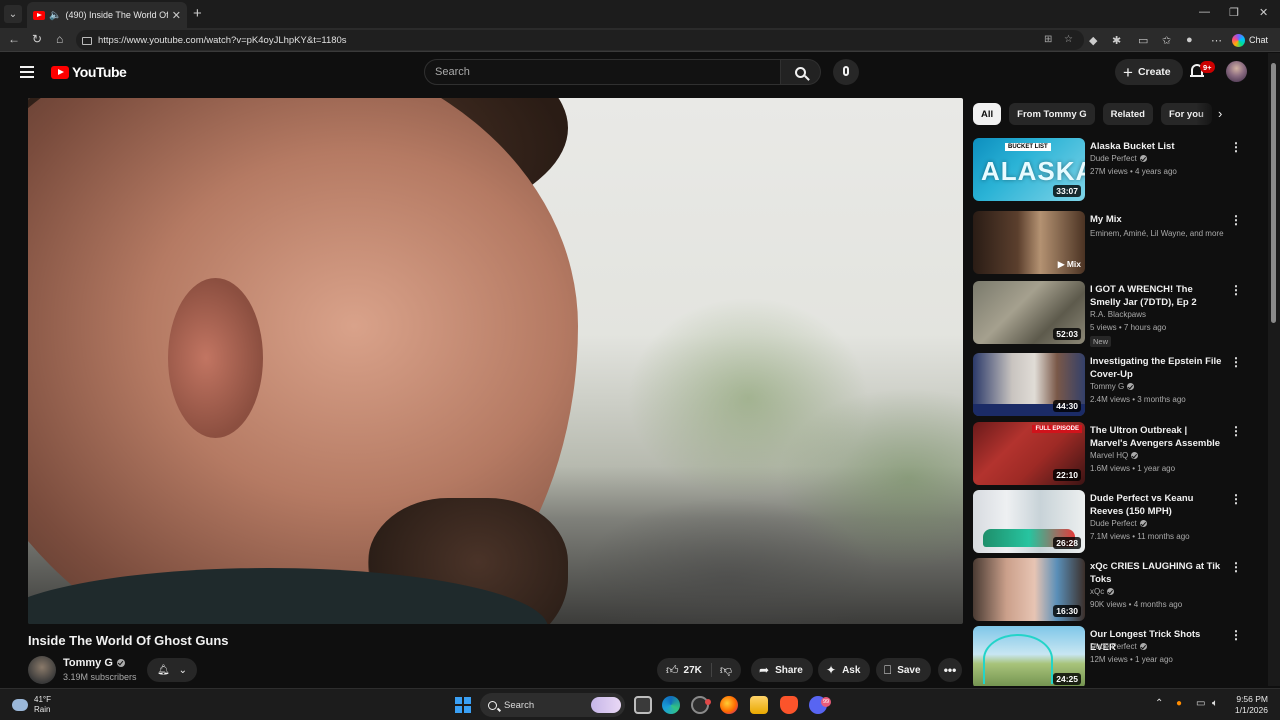 The width and height of the screenshot is (1280, 720). Describe the element at coordinates (1048, 39) in the screenshot. I see `app-available-icon: ⊞` at that location.